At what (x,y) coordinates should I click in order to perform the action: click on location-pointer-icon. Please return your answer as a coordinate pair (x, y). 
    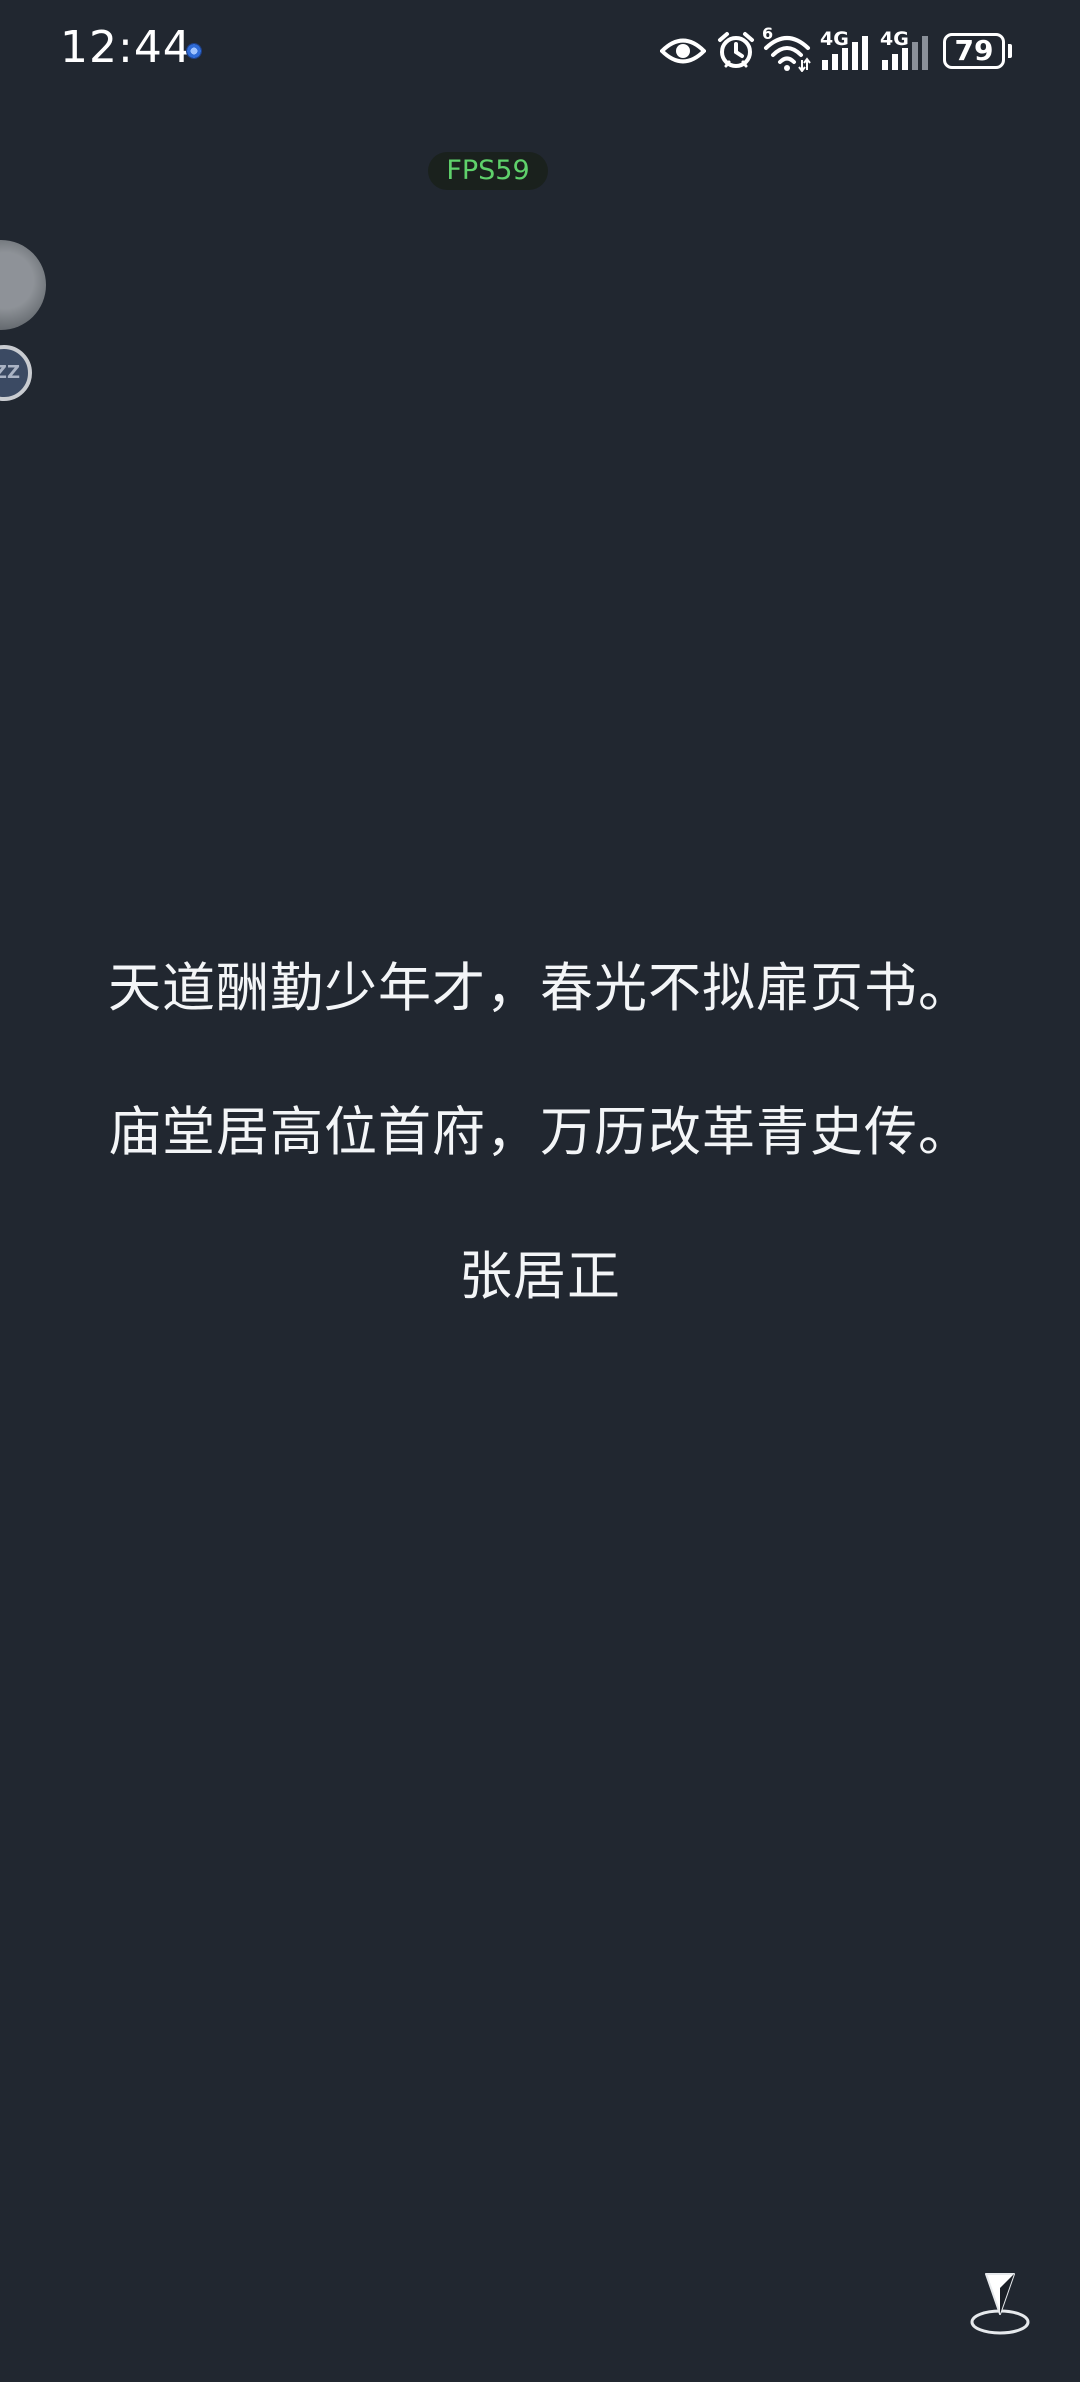
    Looking at the image, I should click on (1000, 2303).